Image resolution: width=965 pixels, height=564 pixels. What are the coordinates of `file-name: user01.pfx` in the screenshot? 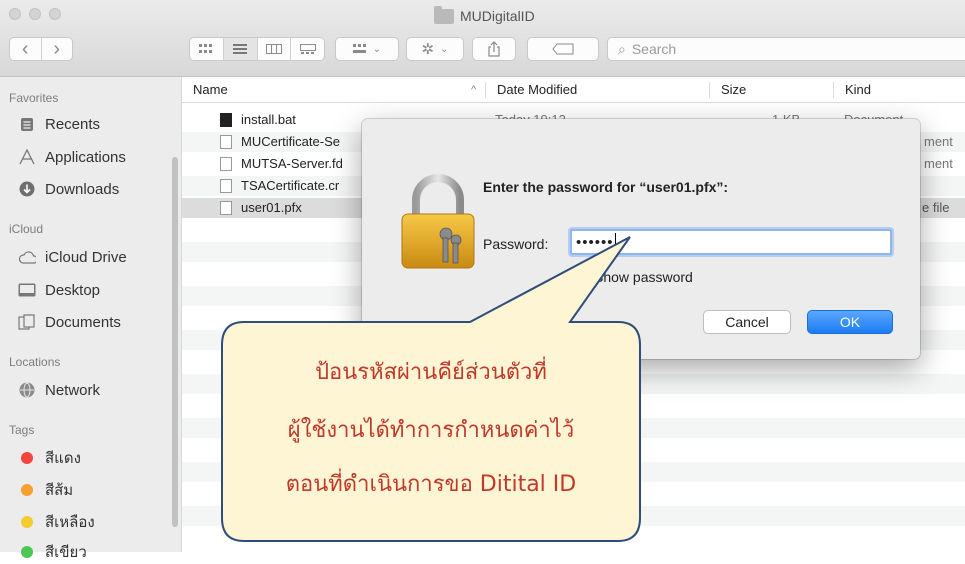 It's located at (271, 207).